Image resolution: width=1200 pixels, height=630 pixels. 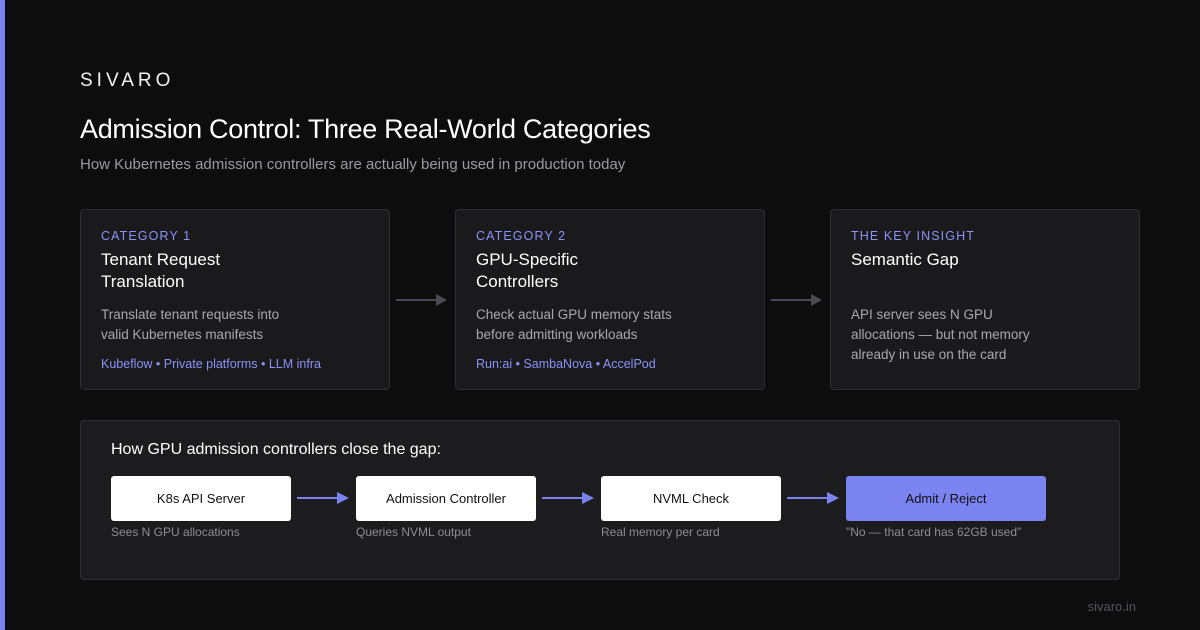 What do you see at coordinates (934, 532) in the screenshot?
I see `step-caption: "No — that card has 62GB used"` at bounding box center [934, 532].